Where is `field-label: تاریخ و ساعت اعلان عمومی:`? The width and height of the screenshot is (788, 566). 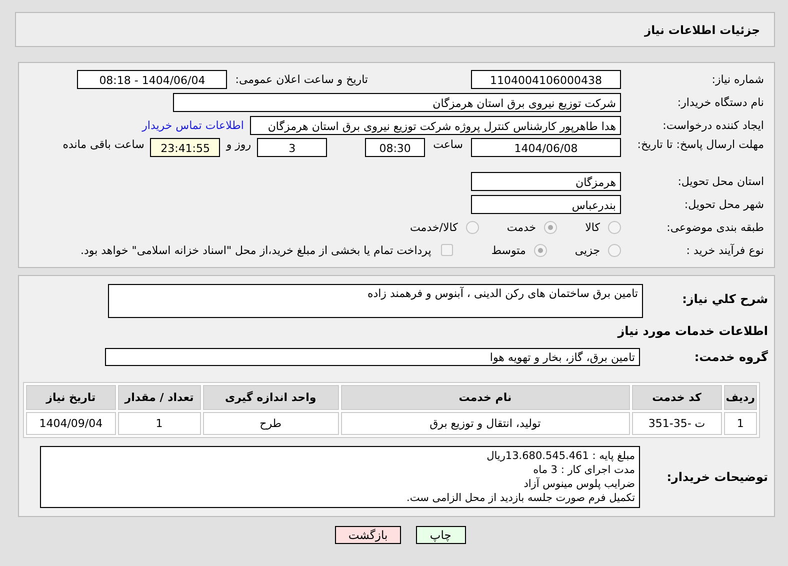 field-label: تاریخ و ساعت اعلان عمومی: is located at coordinates (301, 79).